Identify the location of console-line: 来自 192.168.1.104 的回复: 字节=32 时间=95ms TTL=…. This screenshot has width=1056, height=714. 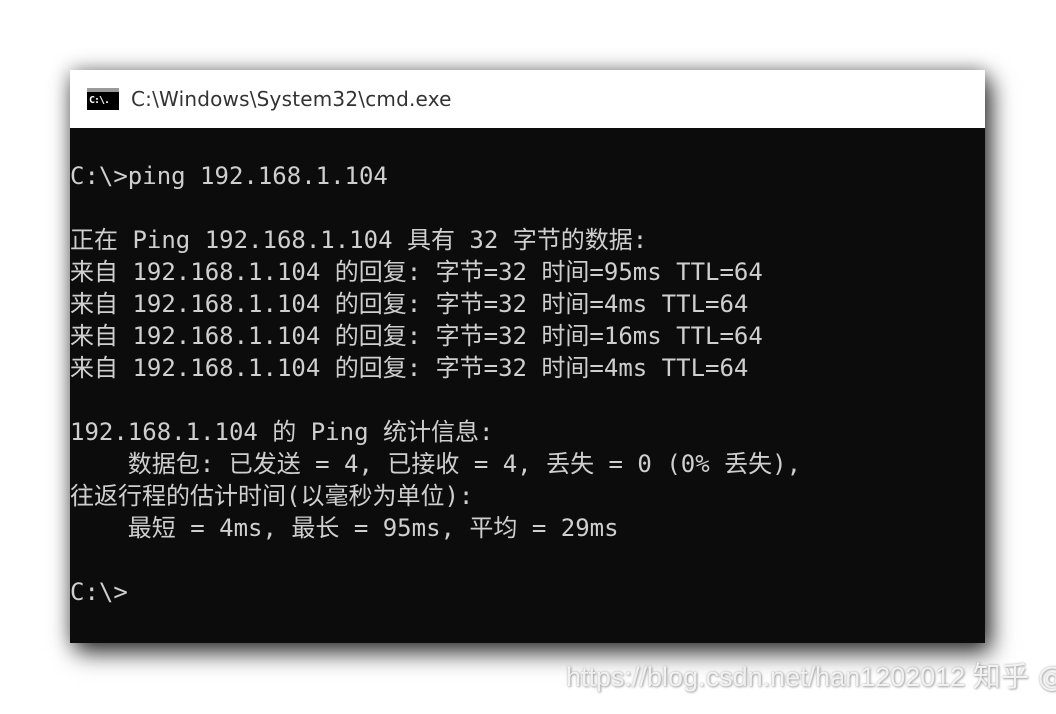
(416, 272).